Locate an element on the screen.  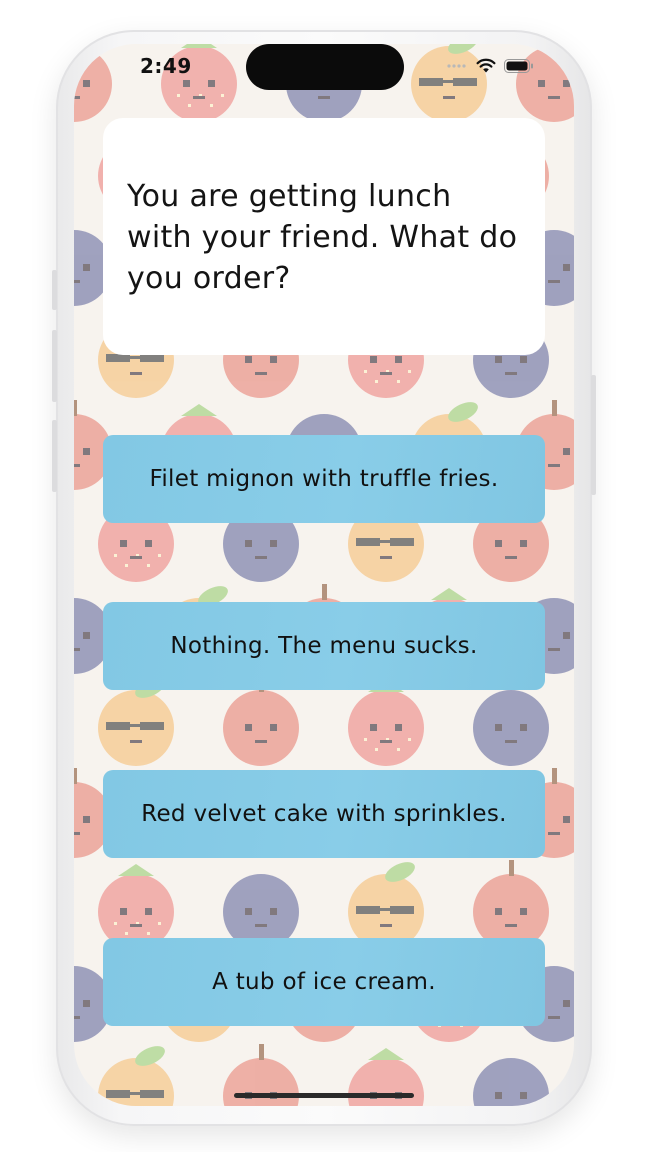
power-button is located at coordinates (593, 435).